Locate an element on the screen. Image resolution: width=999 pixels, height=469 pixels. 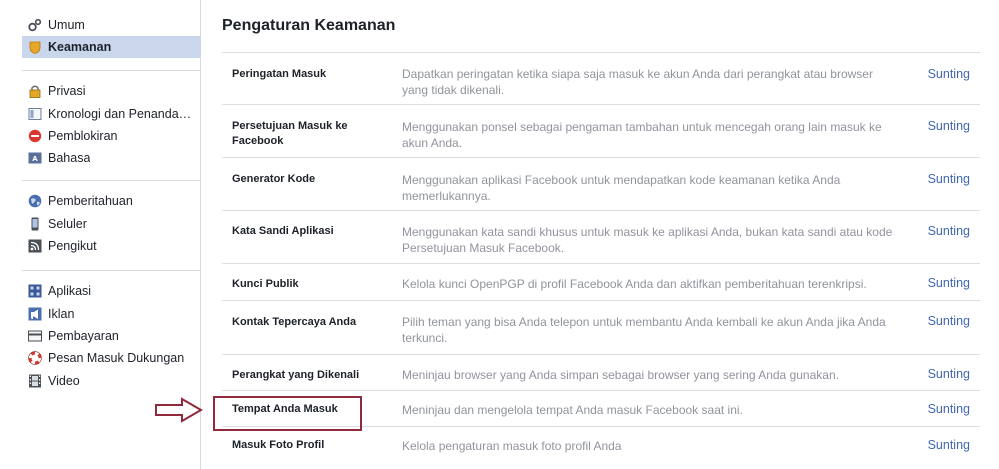
sidebar-item-label: Bahasa is located at coordinates (69, 158).